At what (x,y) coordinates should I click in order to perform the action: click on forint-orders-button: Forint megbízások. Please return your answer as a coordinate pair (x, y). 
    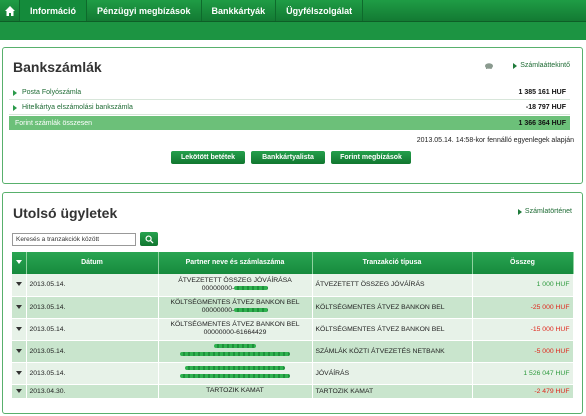
    Looking at the image, I should click on (371, 157).